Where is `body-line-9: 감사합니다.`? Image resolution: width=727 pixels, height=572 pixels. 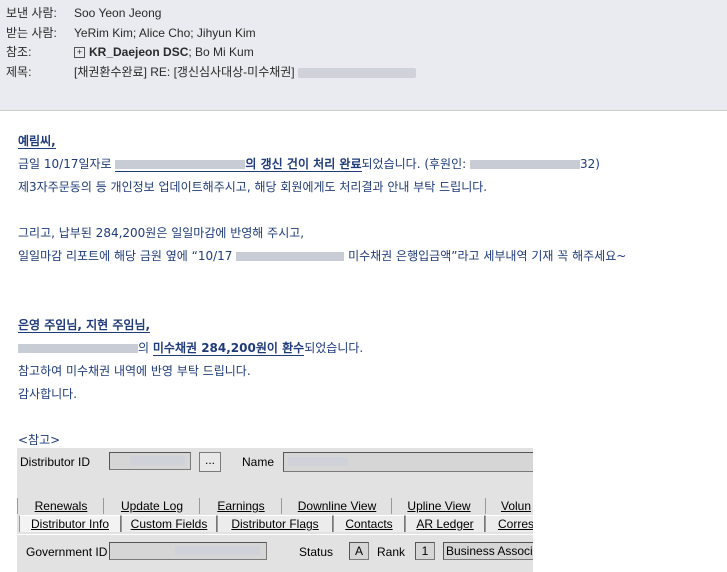
body-line-9: 감사합니다. is located at coordinates (48, 394).